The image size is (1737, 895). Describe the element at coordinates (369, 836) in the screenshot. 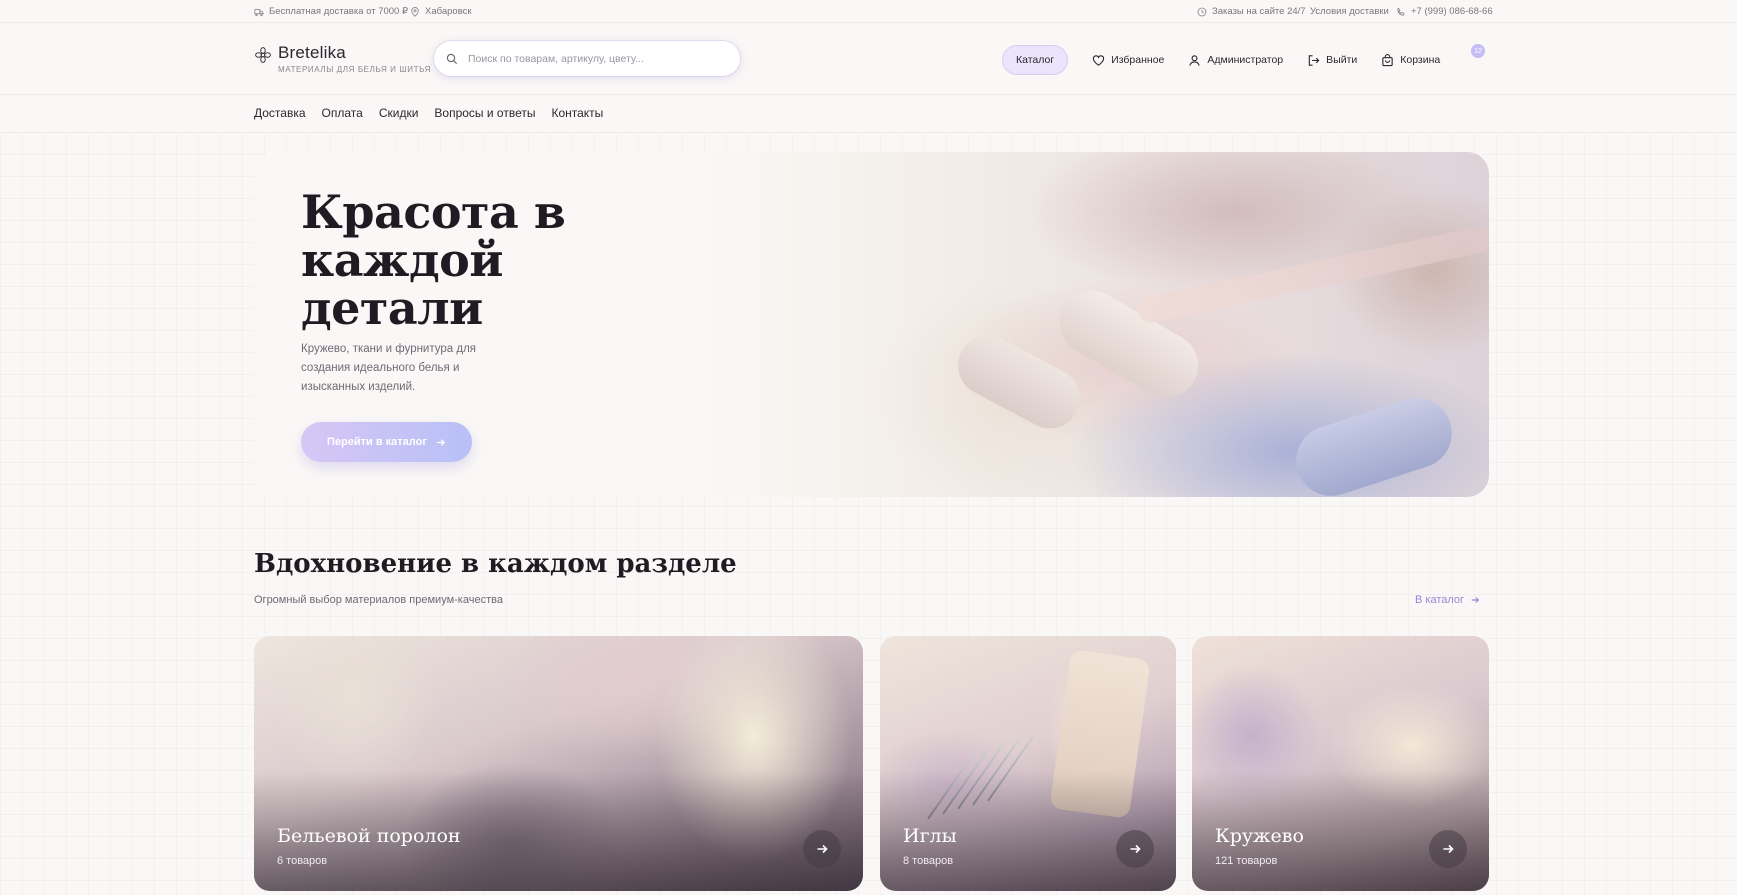

I see `category-title: Бельевой поролон` at that location.